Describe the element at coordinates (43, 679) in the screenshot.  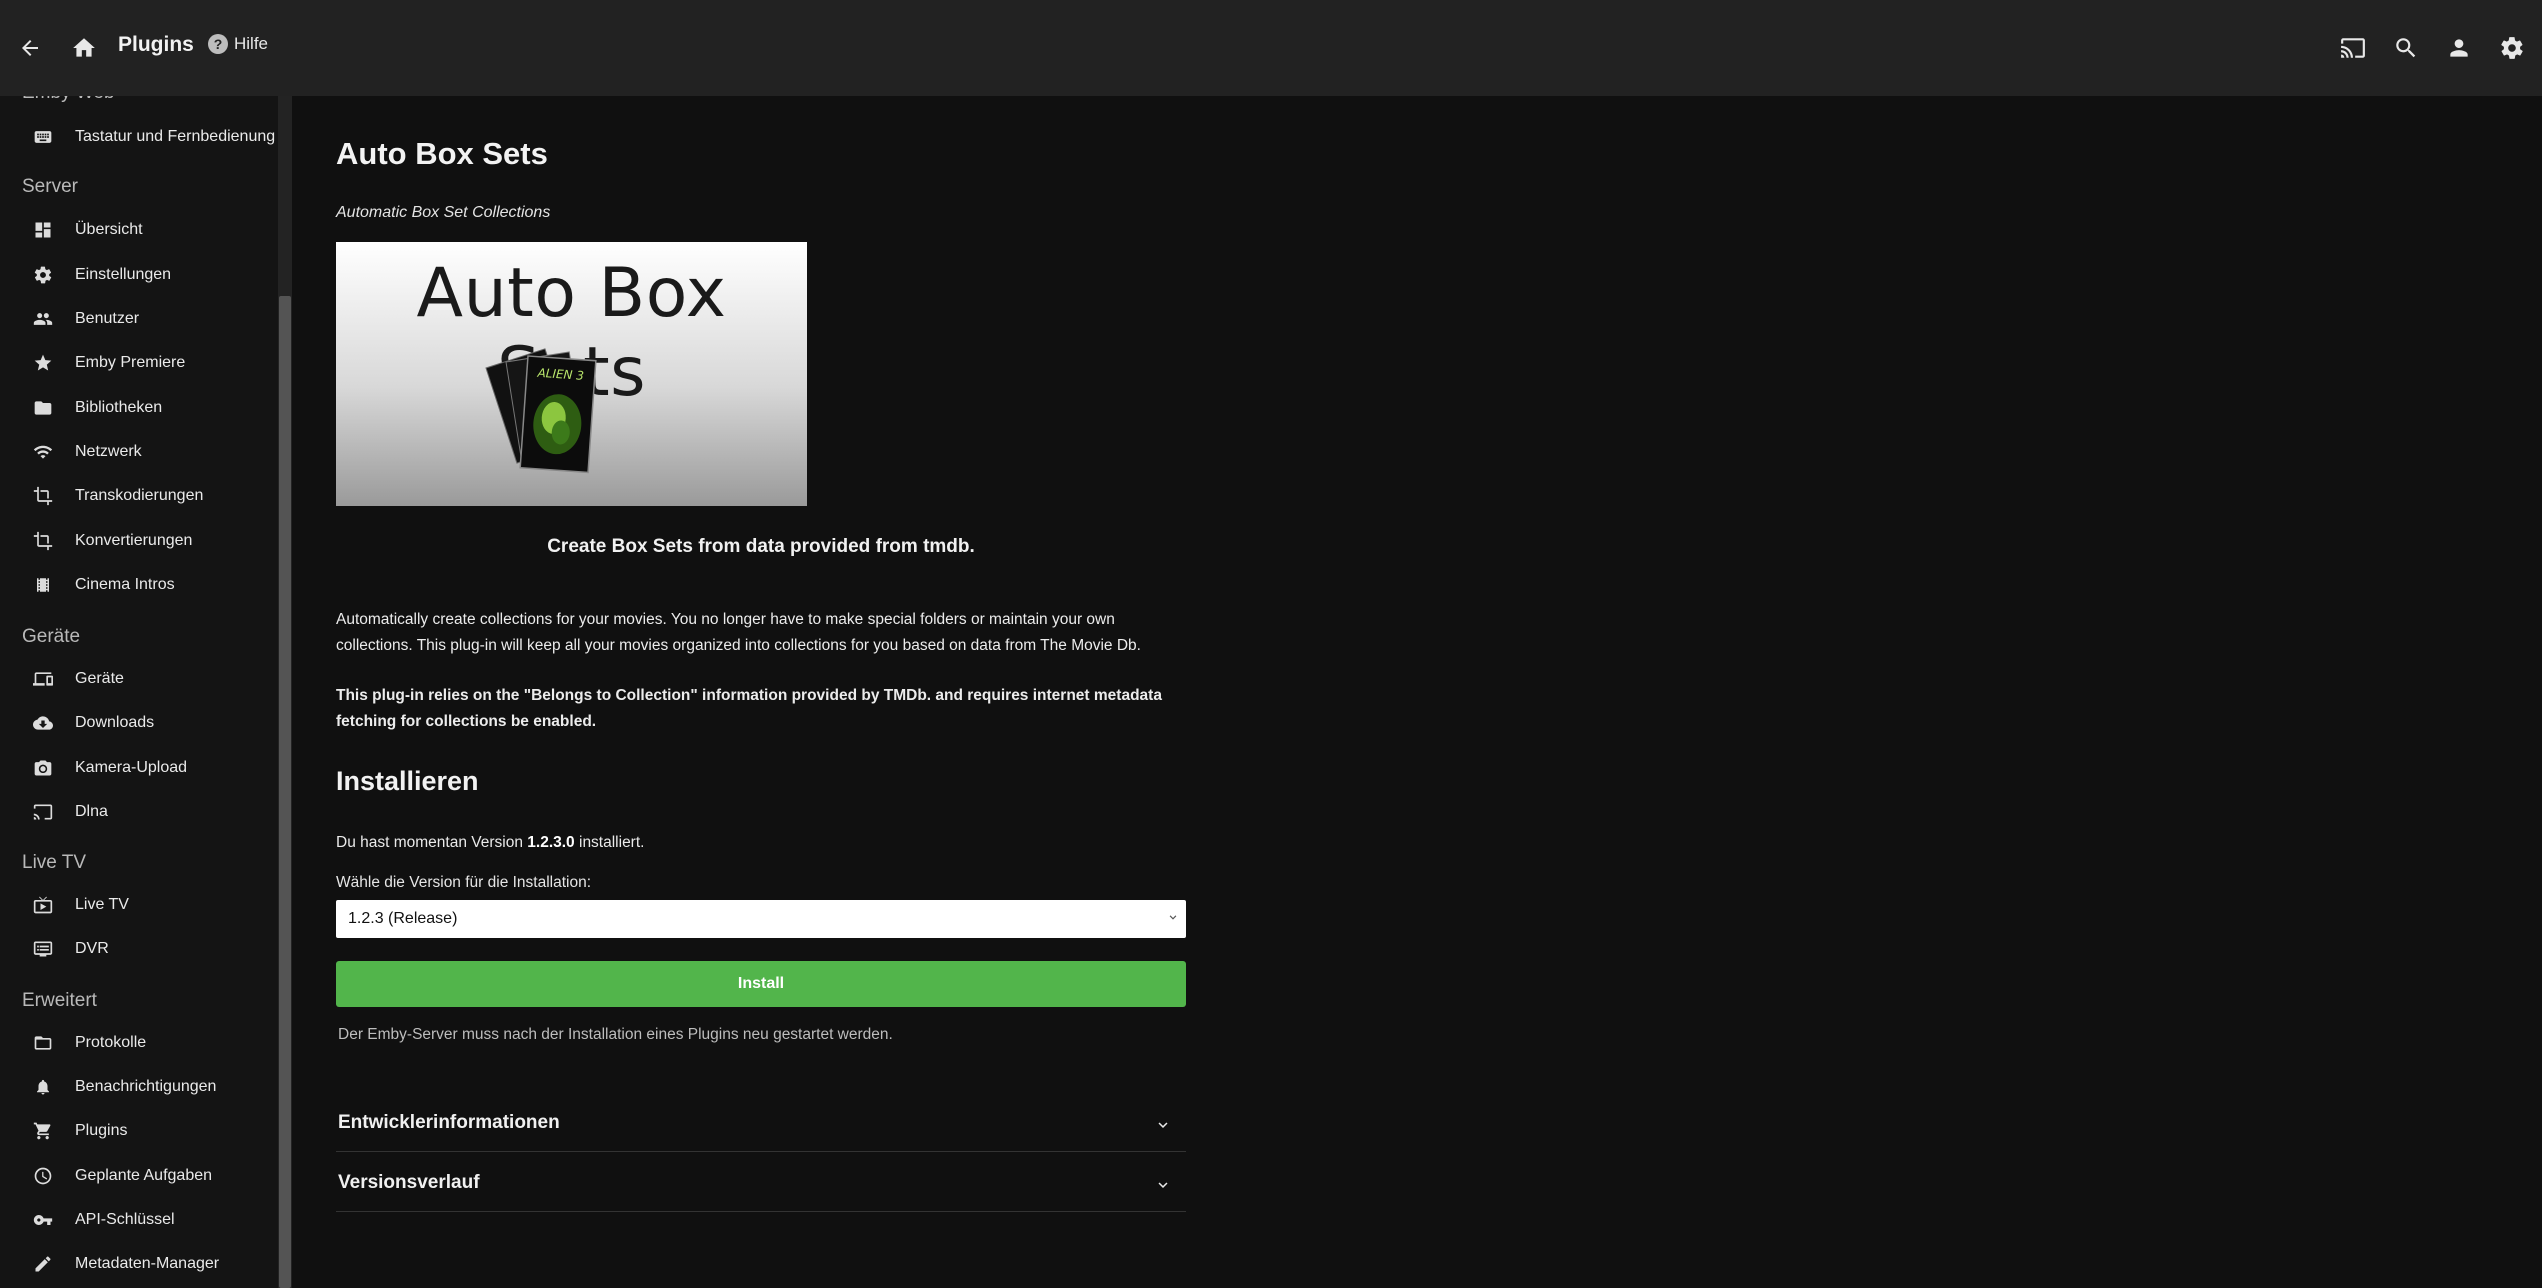
I see `devices-icon` at that location.